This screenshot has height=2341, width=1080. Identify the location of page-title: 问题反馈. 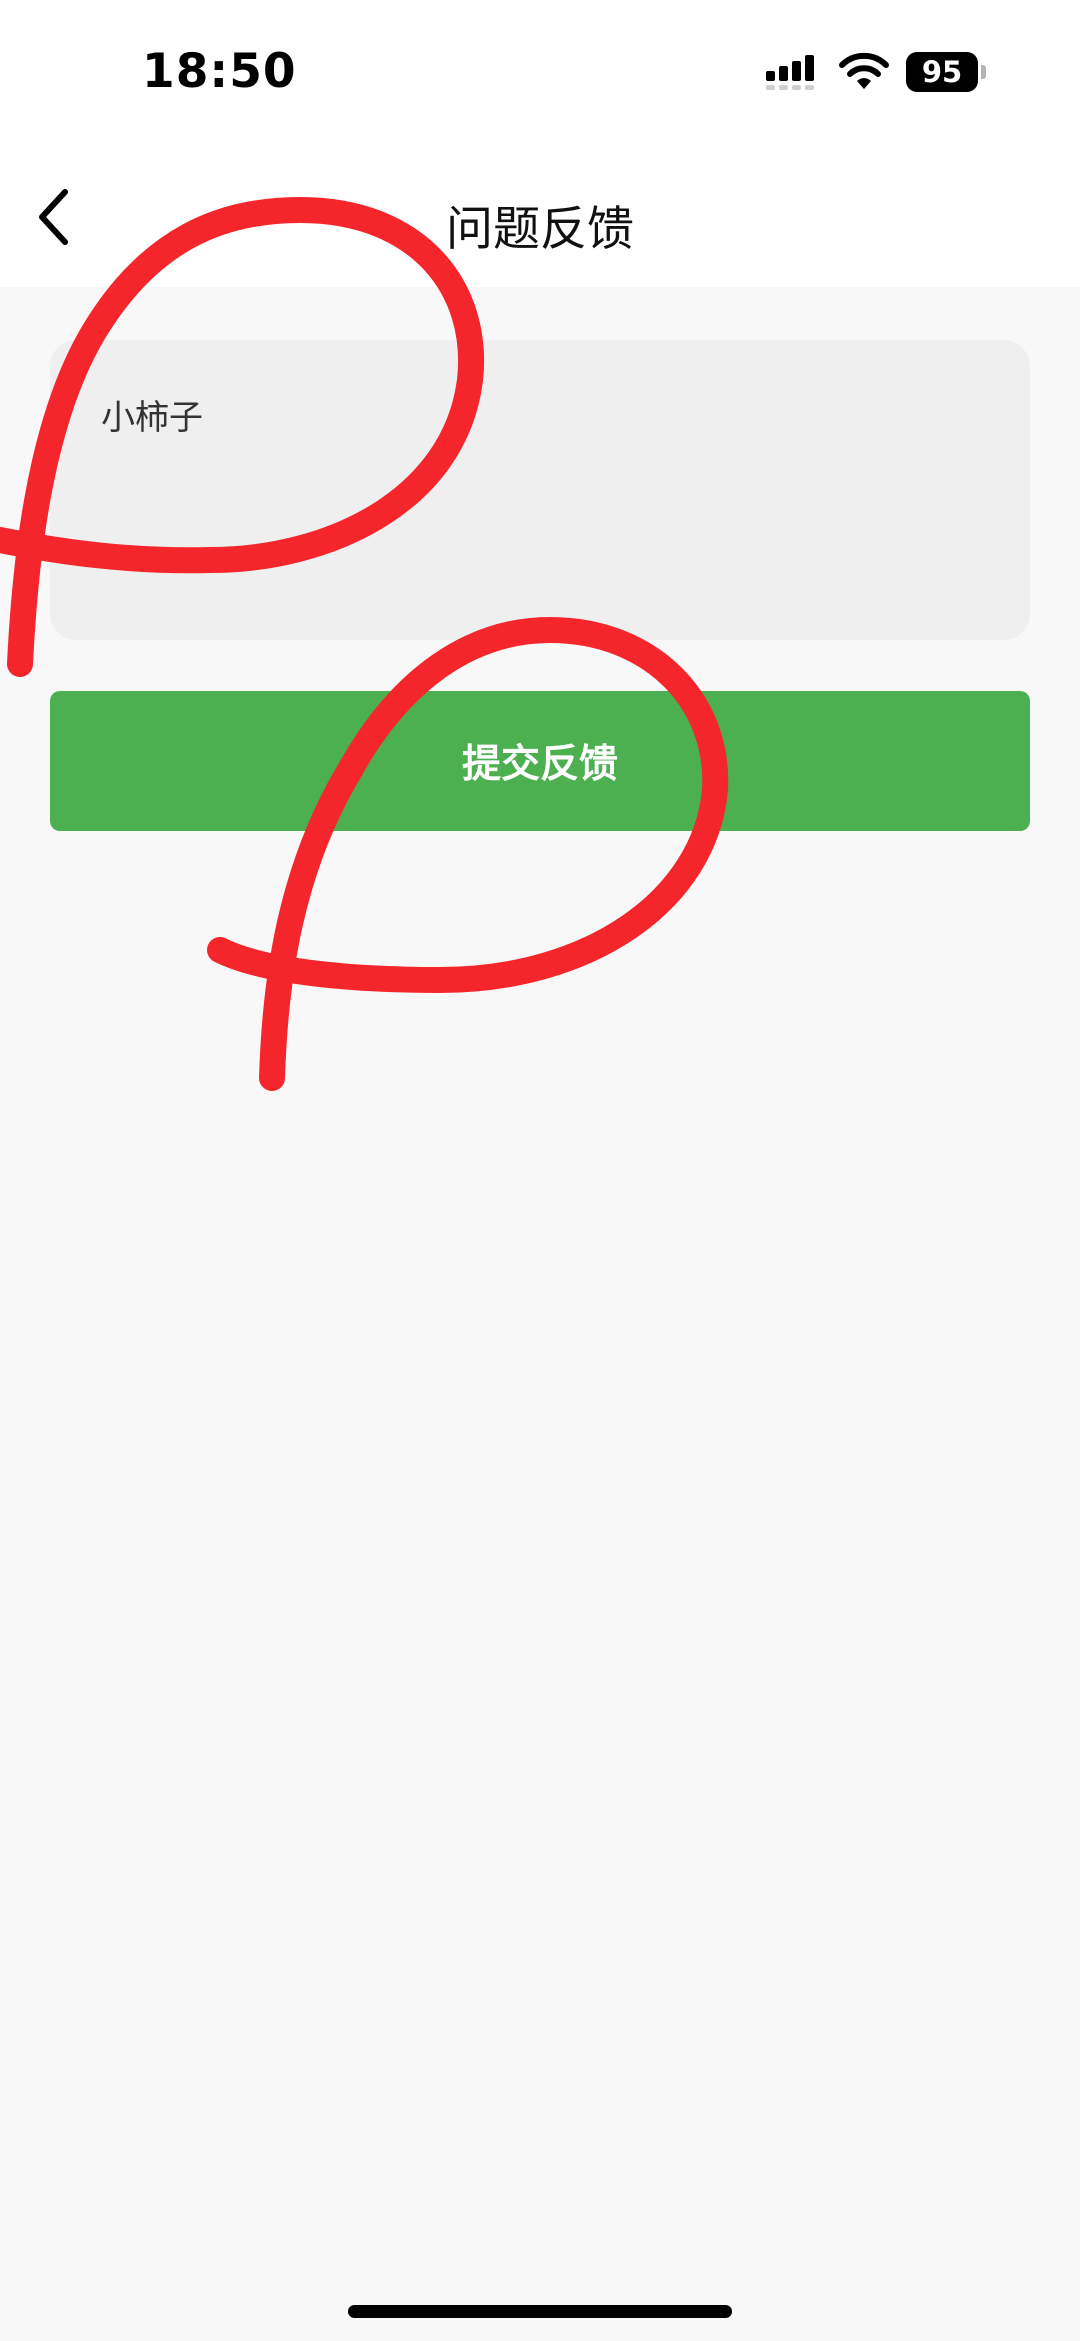
(540, 229).